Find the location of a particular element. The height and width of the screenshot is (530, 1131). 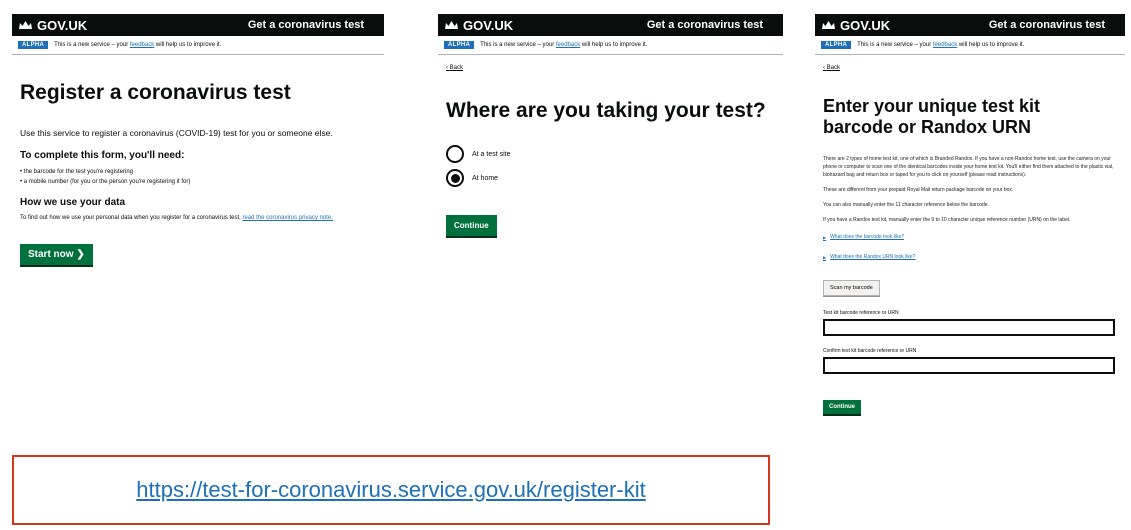

need-heading: To complete this form, you'll need: is located at coordinates (102, 155).